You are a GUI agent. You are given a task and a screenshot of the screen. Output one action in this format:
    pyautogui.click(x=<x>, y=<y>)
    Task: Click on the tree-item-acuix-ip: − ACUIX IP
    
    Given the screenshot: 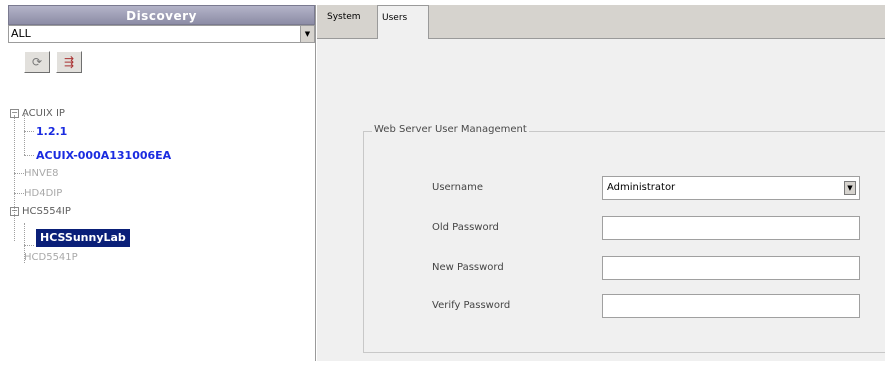 What is the action you would take?
    pyautogui.click(x=37, y=114)
    